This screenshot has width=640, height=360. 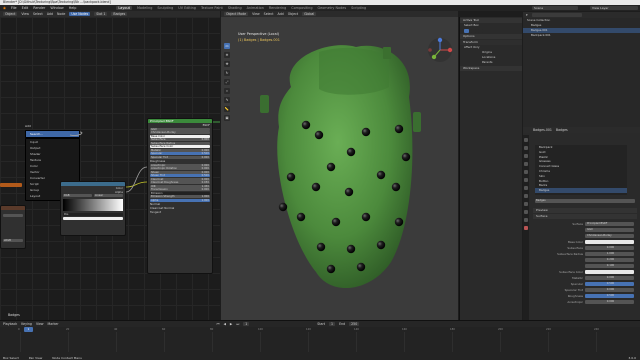 I want to click on workspace-tab-uv-editing: UV Editing, so click(x=187, y=8).